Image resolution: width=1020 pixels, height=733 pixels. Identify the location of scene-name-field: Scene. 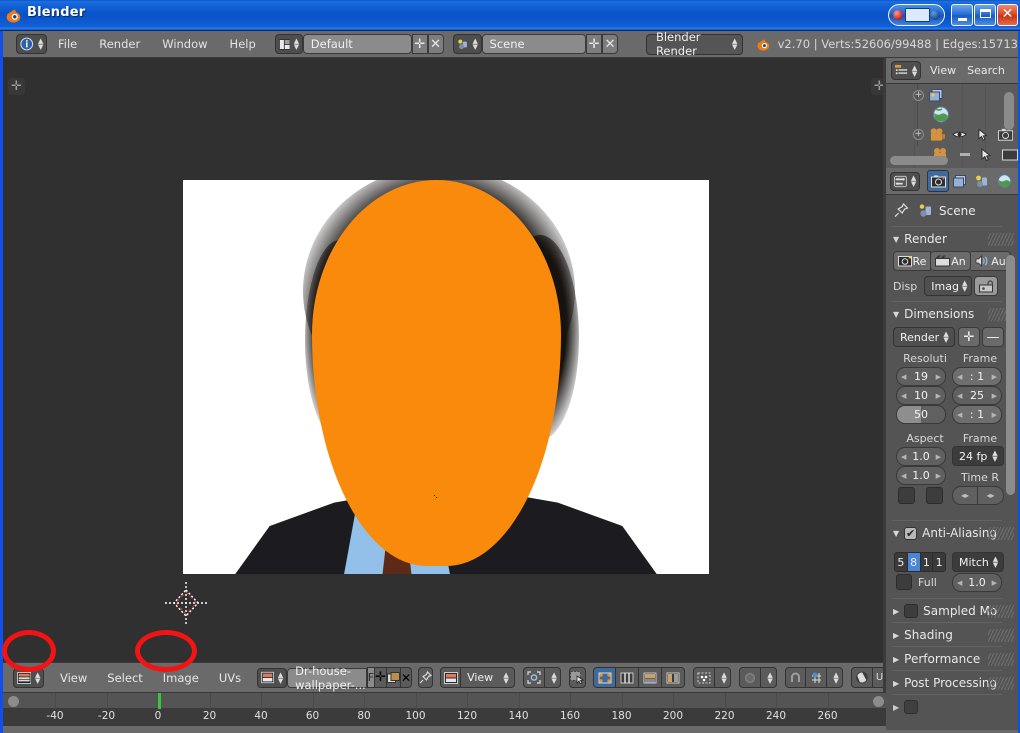
(534, 44).